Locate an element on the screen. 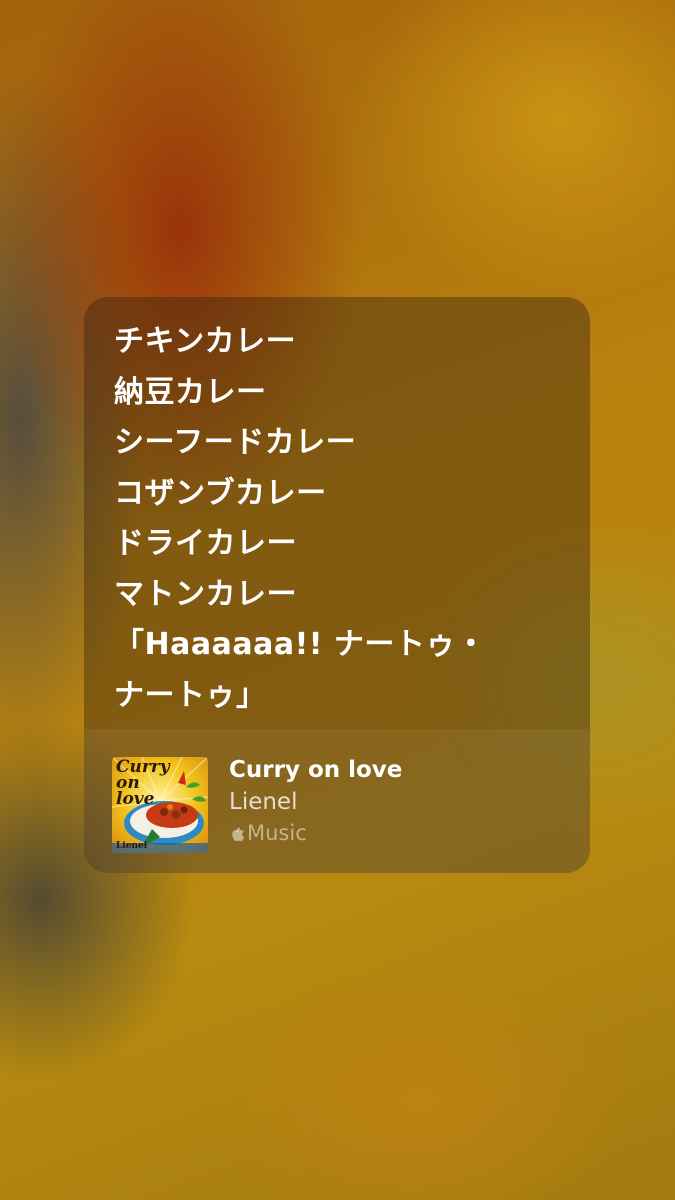 Image resolution: width=675 pixels, height=1200 pixels. service-label: Music is located at coordinates (277, 833).